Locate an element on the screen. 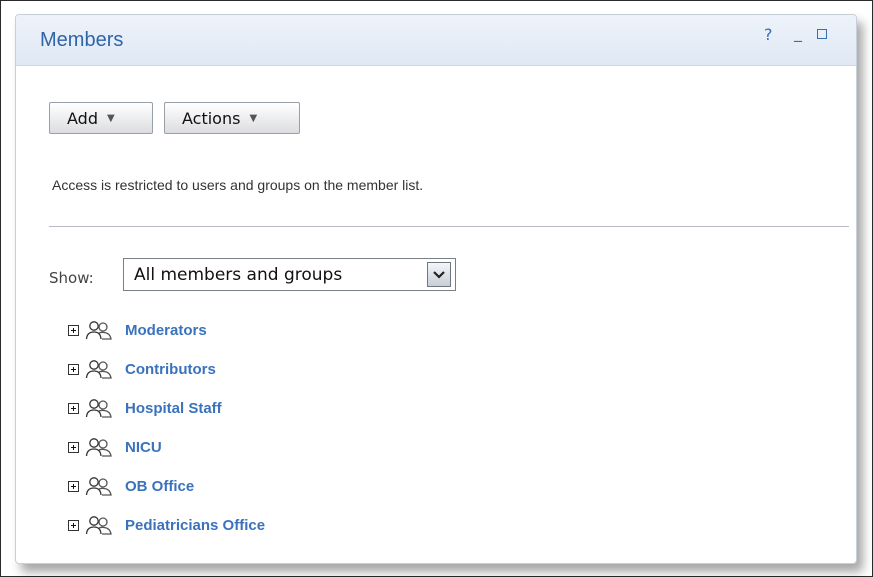 The height and width of the screenshot is (577, 873). add-button: Add ▼ is located at coordinates (101, 118).